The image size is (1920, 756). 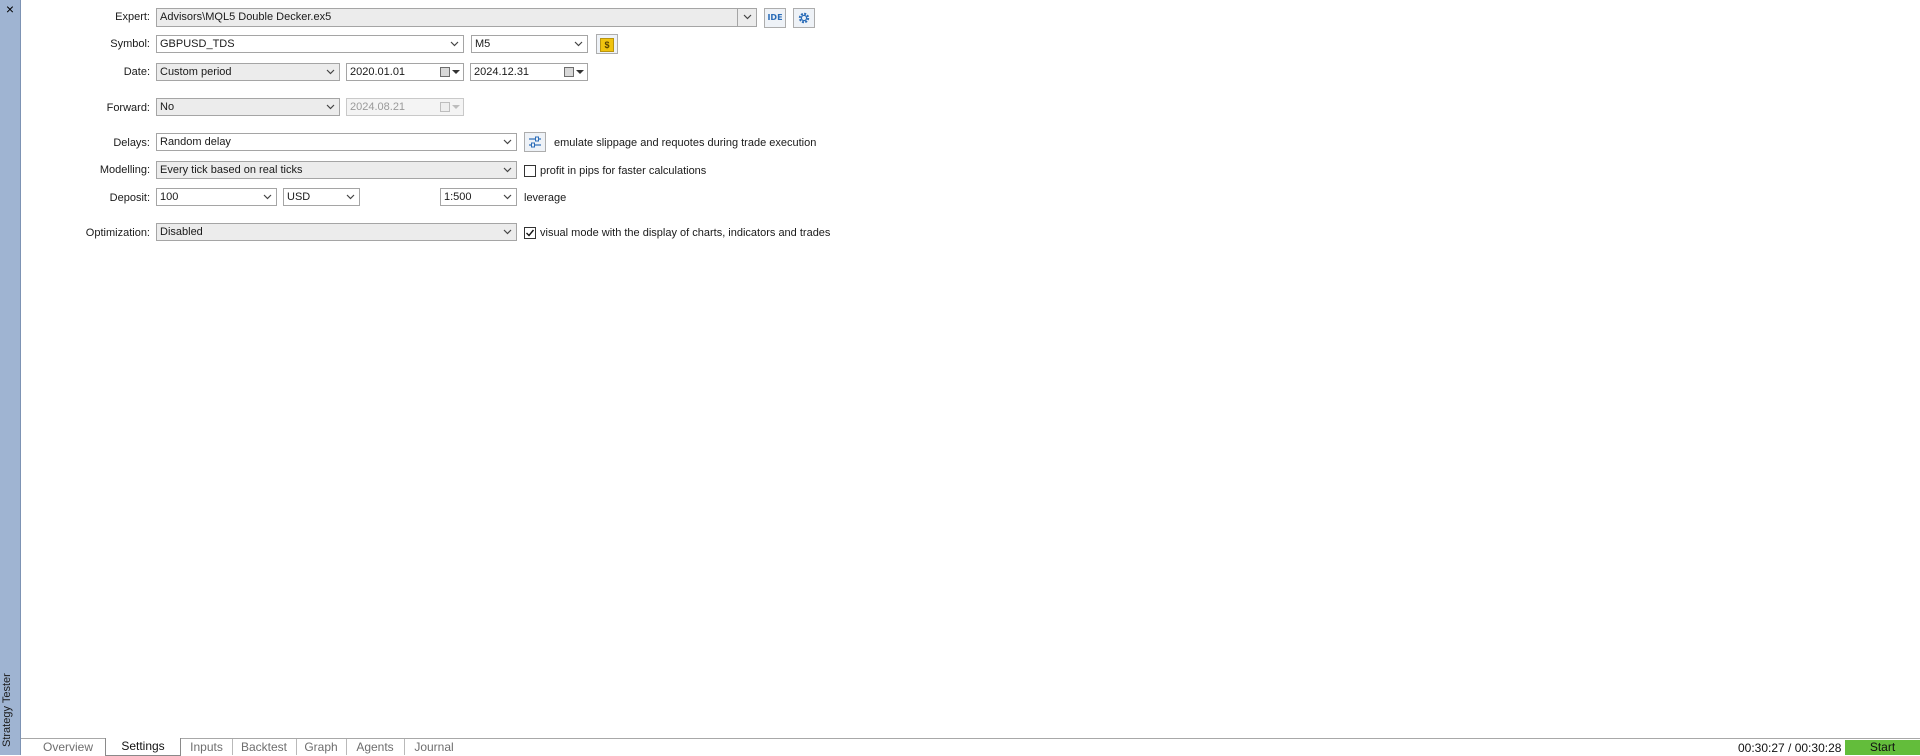 I want to click on period-value: Custom period, so click(x=196, y=72).